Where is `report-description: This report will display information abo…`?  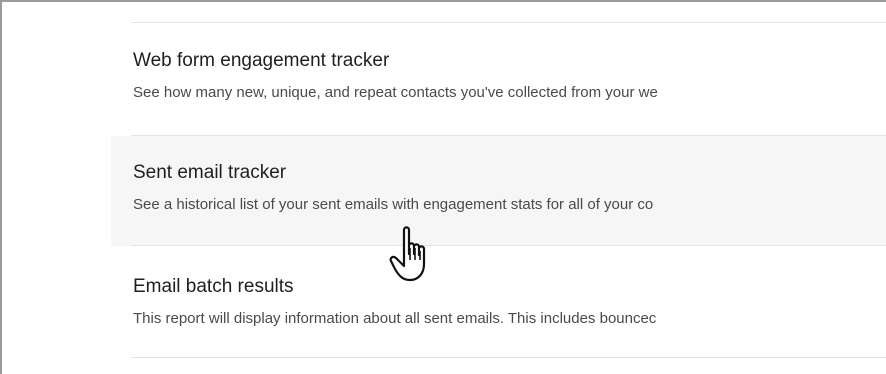 report-description: This report will display information abo… is located at coordinates (395, 318).